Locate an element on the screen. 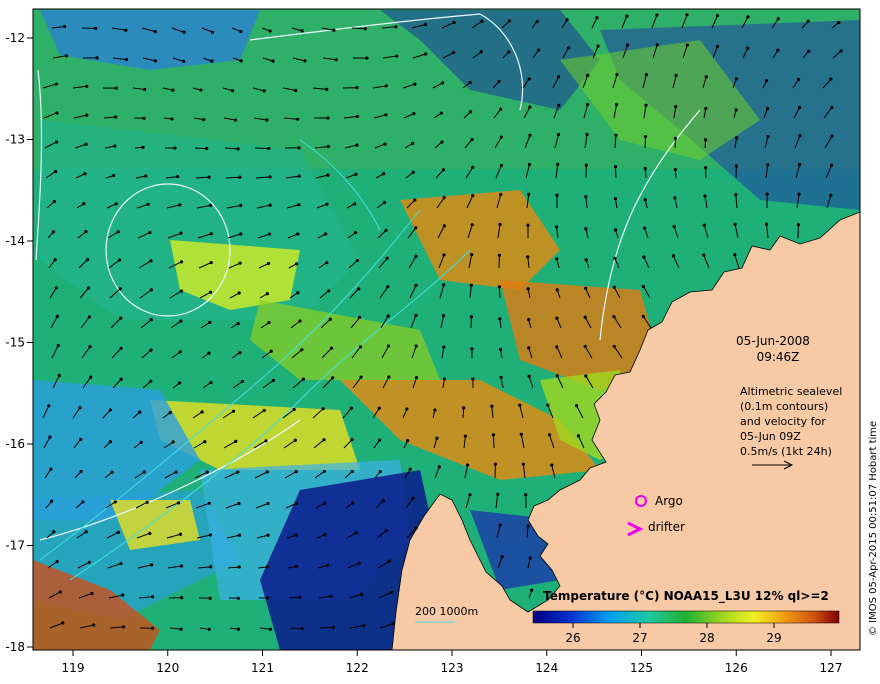  velocity-arrow is located at coordinates (296, 628).